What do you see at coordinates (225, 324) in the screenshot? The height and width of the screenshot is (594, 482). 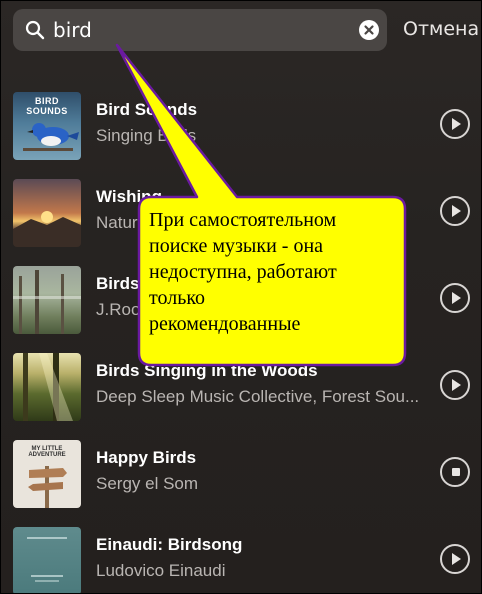 I see `annotation-line: рекомендованные` at bounding box center [225, 324].